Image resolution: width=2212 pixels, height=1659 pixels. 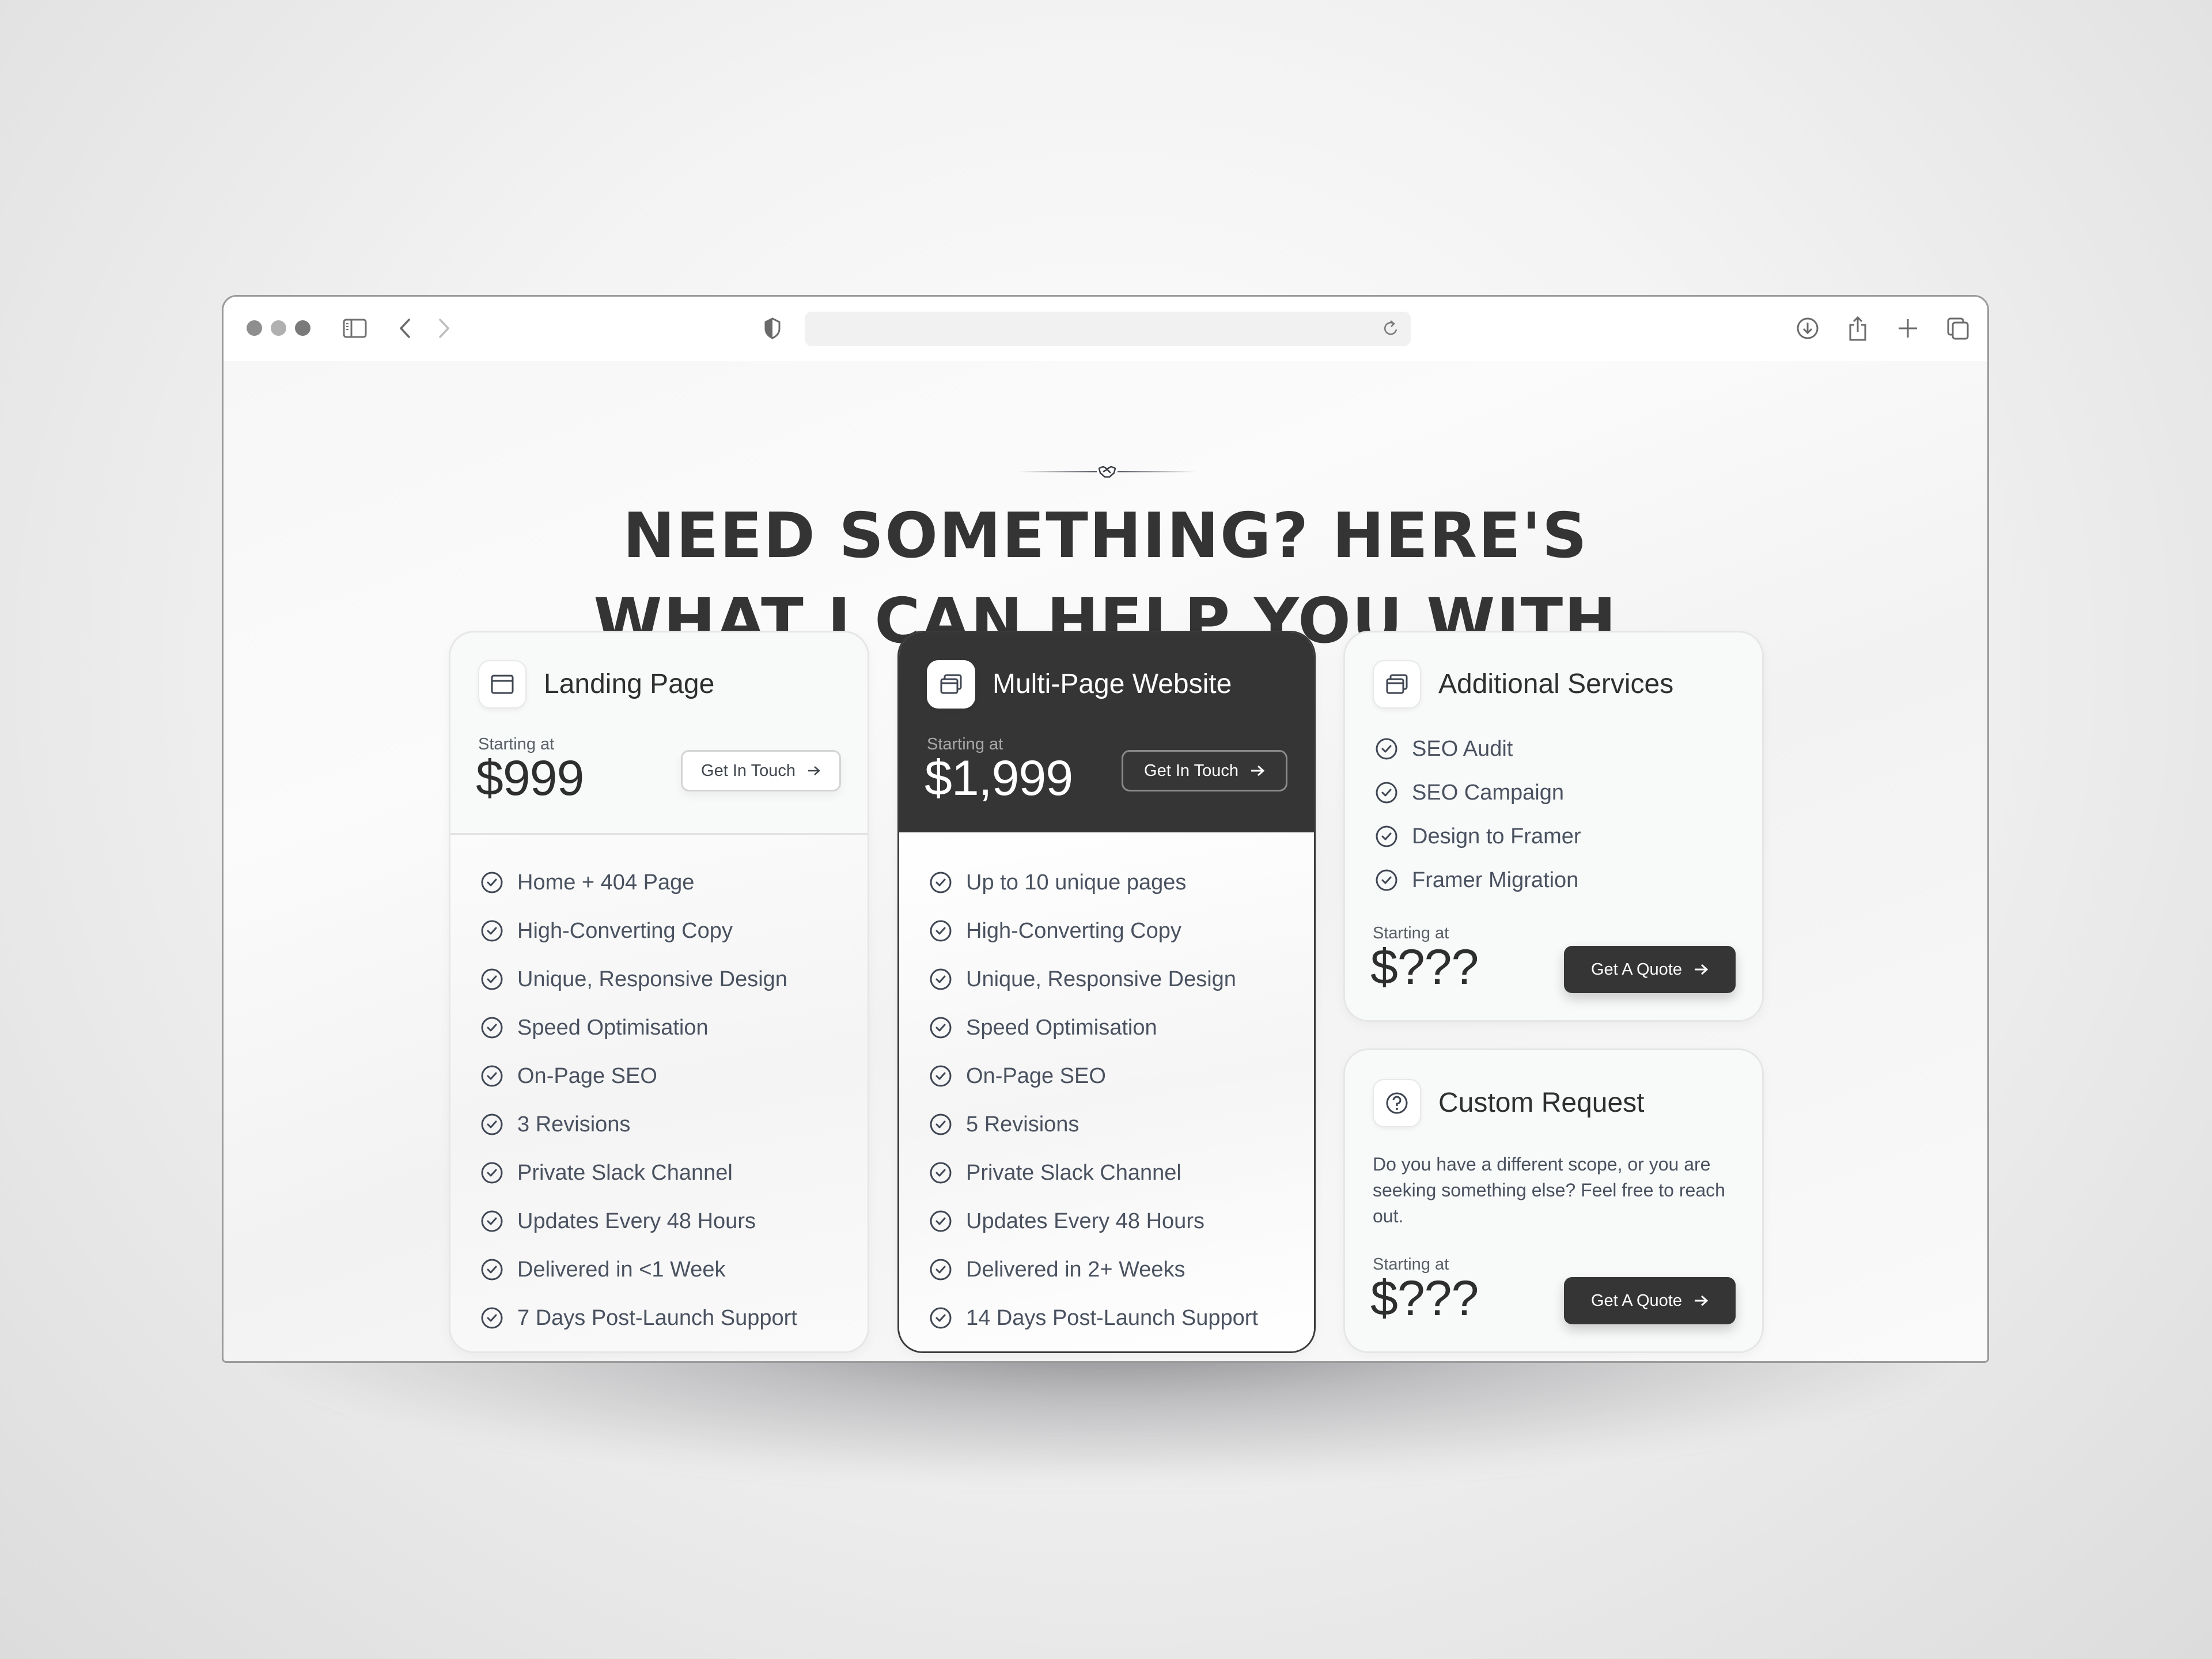 I want to click on browser-window-icon, so click(x=502, y=684).